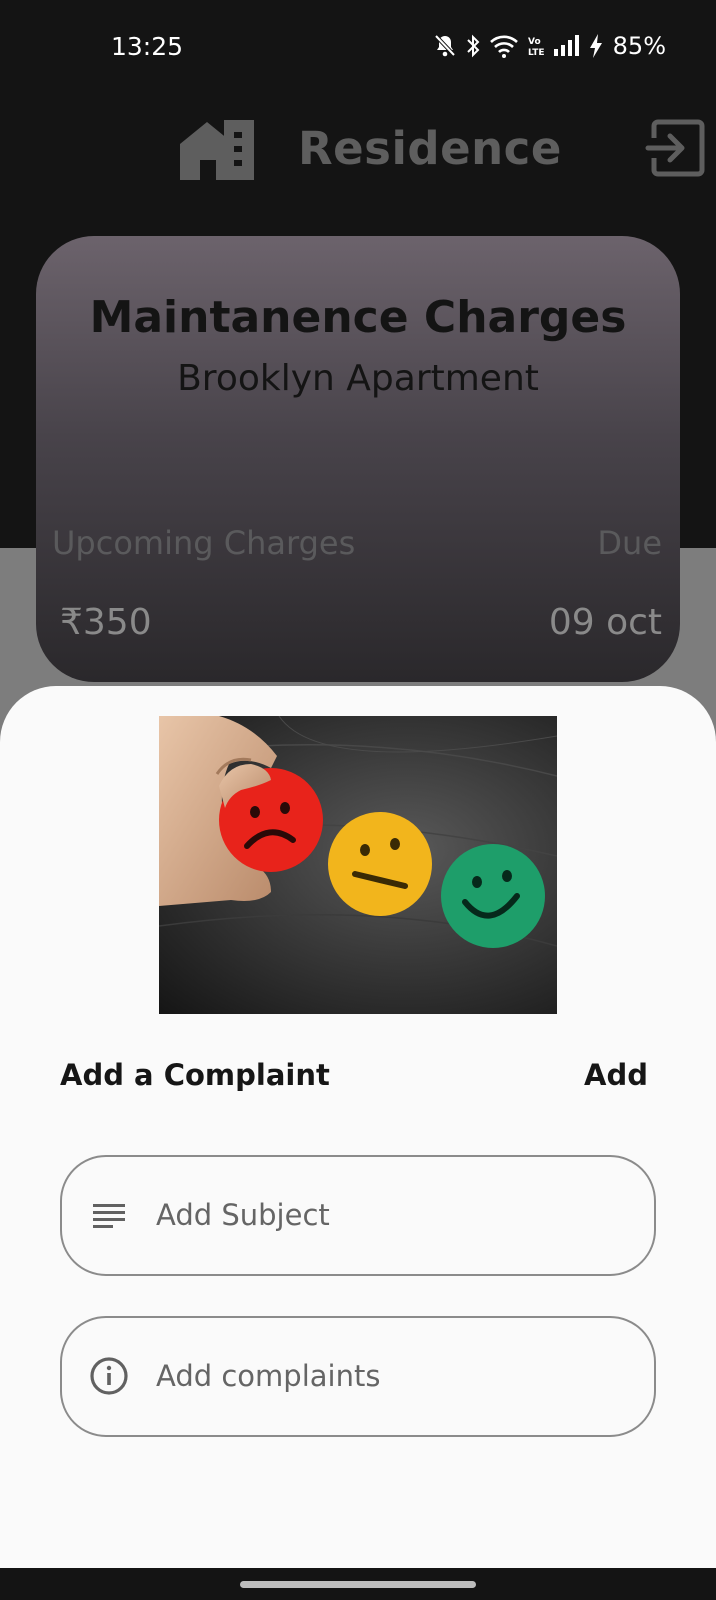 The image size is (716, 1600). I want to click on info-icon, so click(109, 1376).